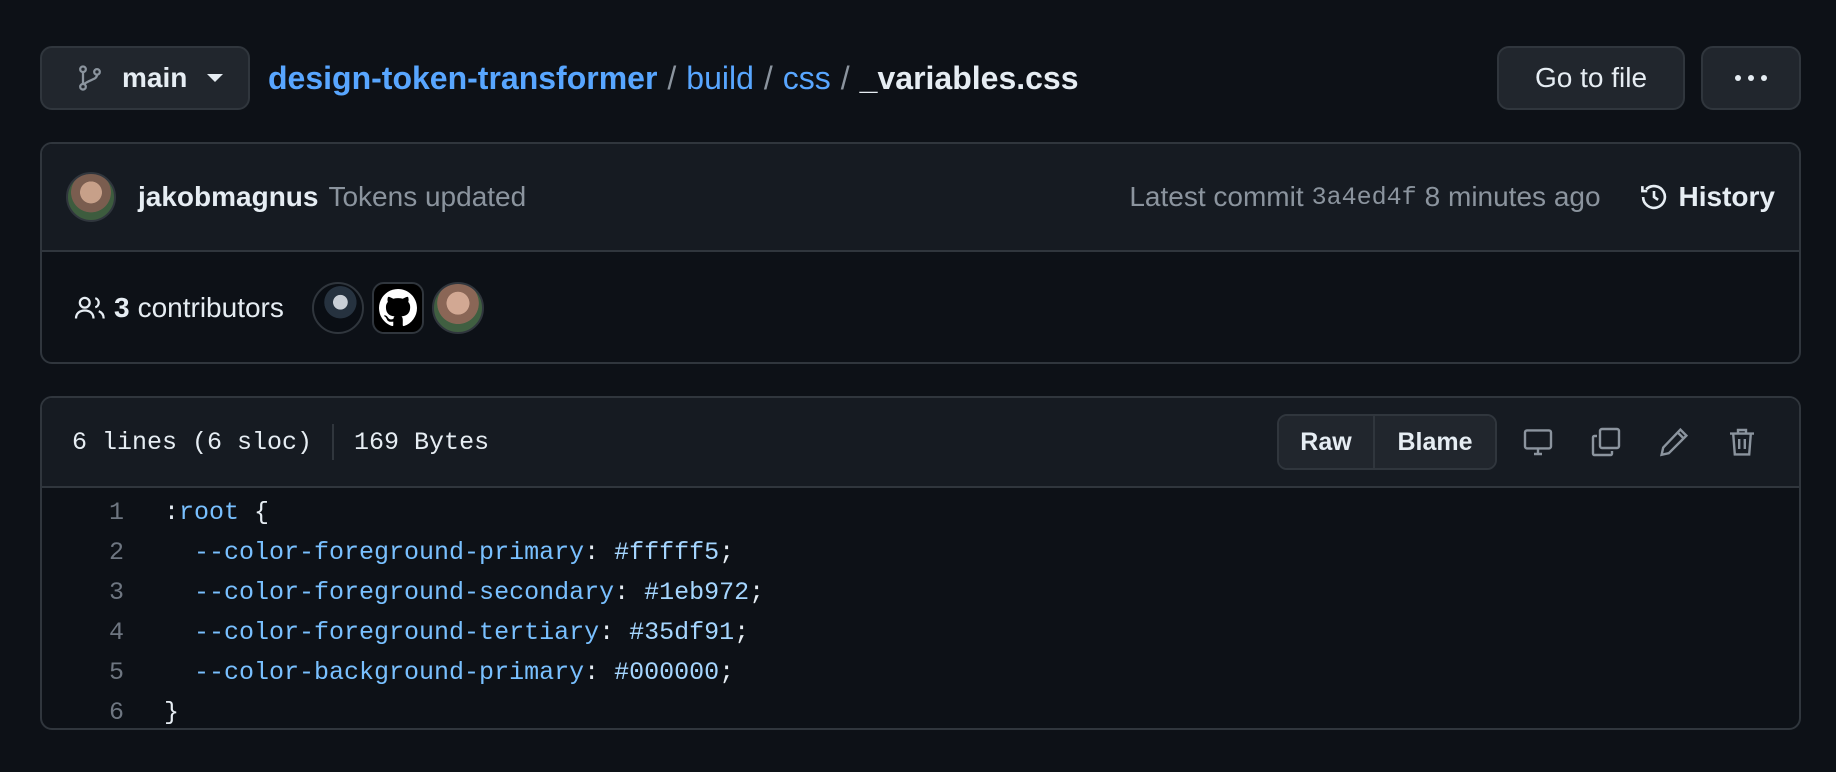  Describe the element at coordinates (920, 552) in the screenshot. I see `code-line: 2 --color-foreground-primary: #fffff5;` at that location.